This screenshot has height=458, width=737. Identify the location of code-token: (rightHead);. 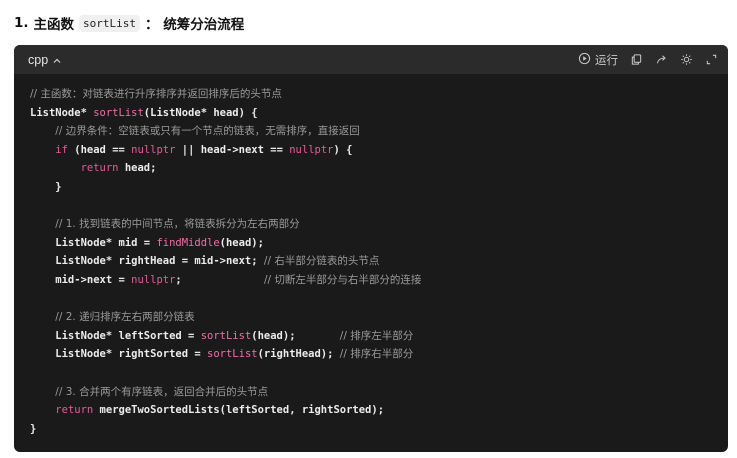
(298, 354).